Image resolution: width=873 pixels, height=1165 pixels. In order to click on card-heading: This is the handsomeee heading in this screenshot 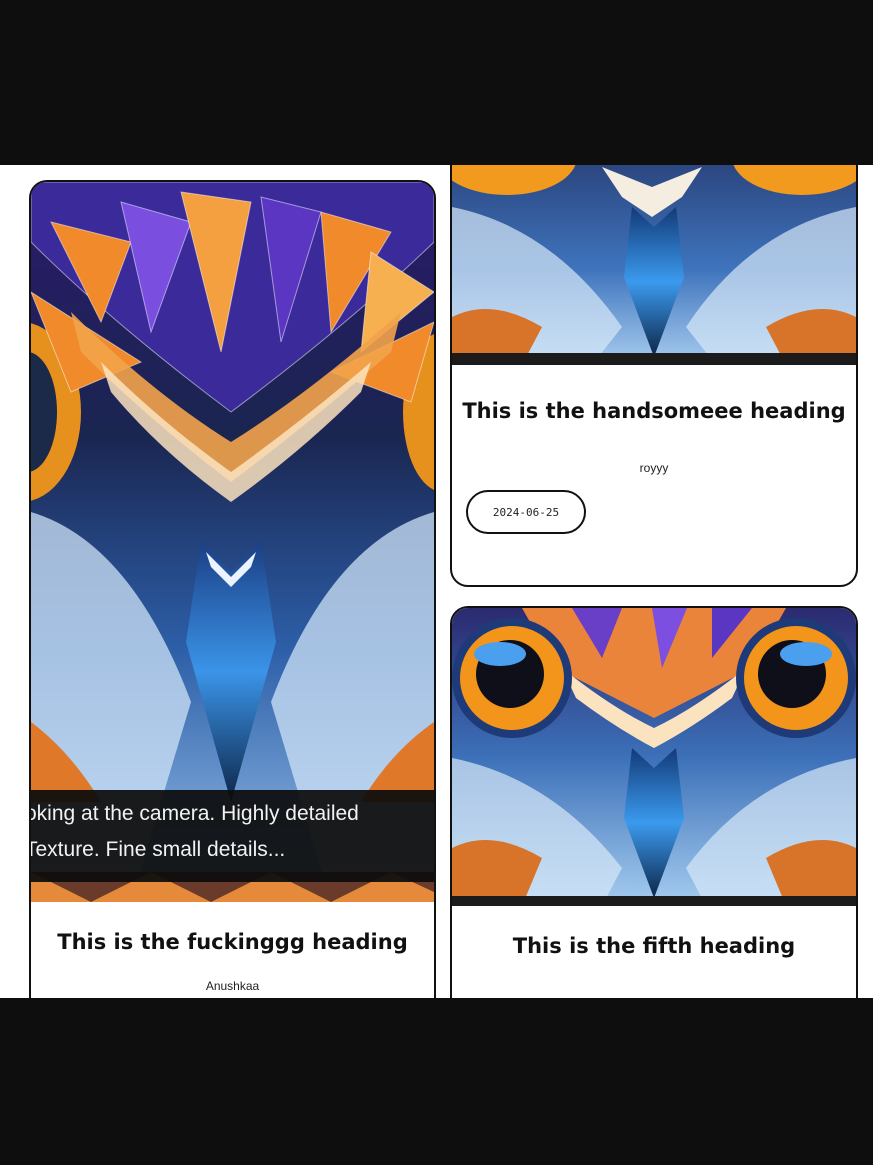, I will do `click(654, 411)`.